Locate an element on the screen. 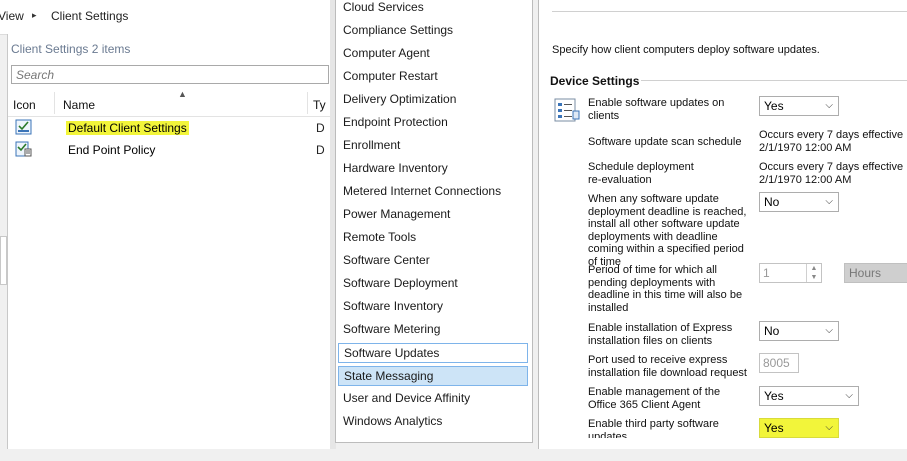 Image resolution: width=907 pixels, height=461 pixels. list-pane-title: Client Settings 2 items is located at coordinates (70, 49).